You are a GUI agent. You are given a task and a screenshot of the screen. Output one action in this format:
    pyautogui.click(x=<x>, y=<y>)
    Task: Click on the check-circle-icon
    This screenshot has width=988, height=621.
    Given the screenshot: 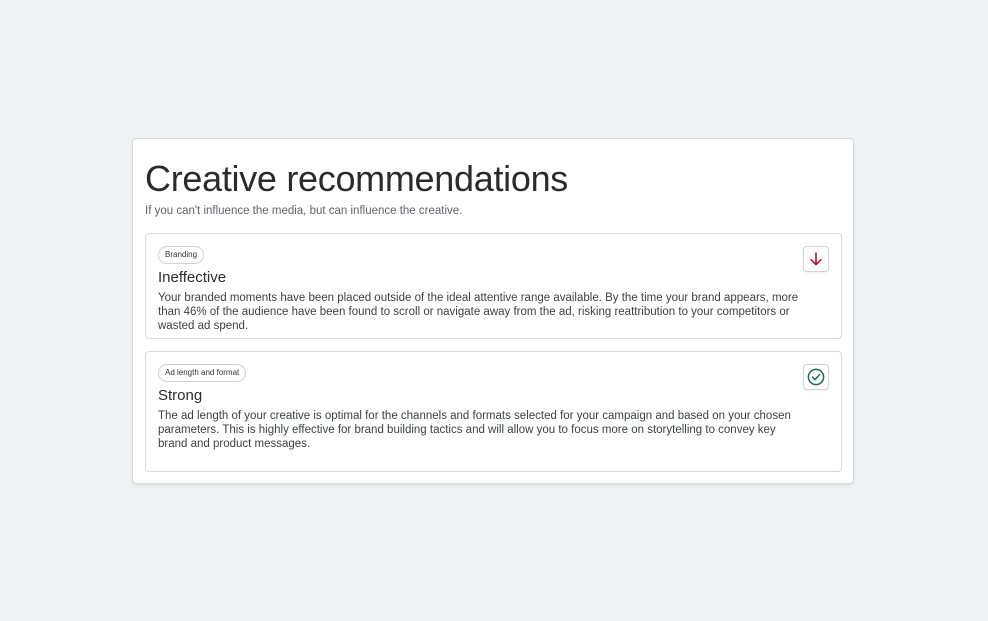 What is the action you would take?
    pyautogui.click(x=816, y=377)
    